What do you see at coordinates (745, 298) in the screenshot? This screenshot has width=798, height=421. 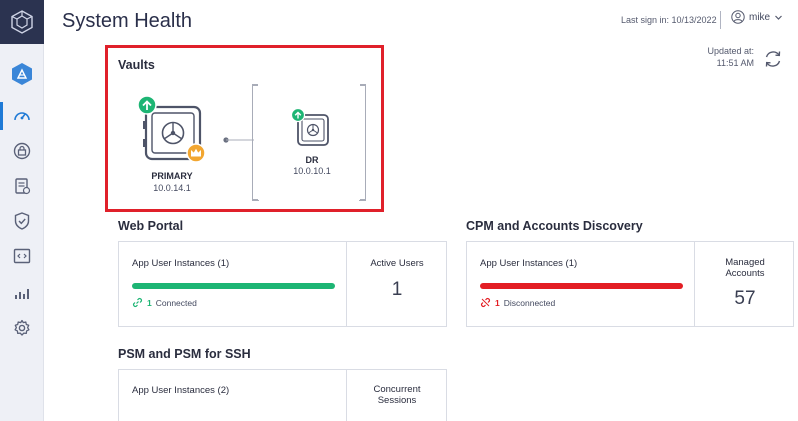 I see `managed-accounts-value: 57` at bounding box center [745, 298].